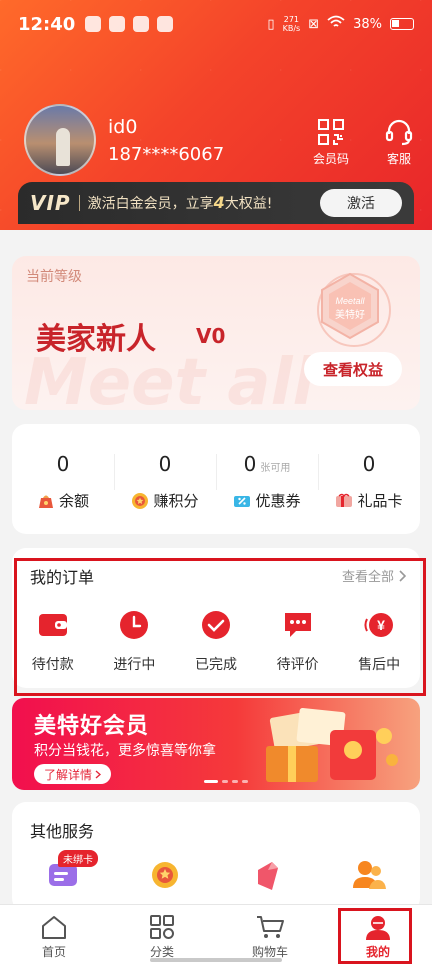  I want to click on gift-card-value: 0, so click(369, 464).